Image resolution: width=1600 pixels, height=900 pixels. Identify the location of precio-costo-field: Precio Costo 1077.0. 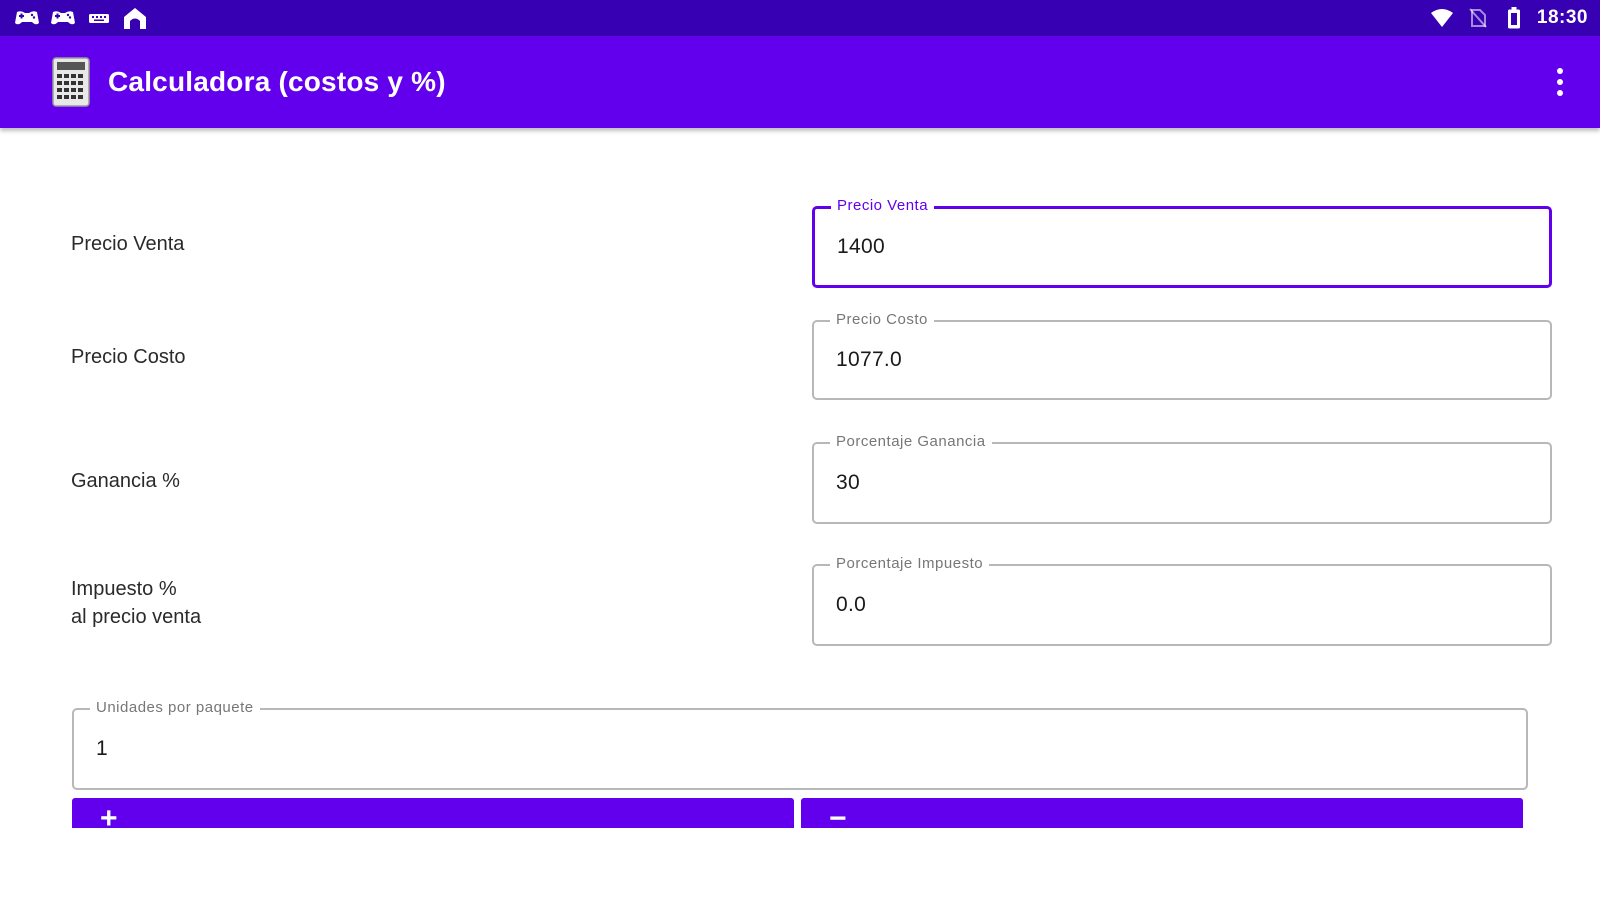
(1182, 355).